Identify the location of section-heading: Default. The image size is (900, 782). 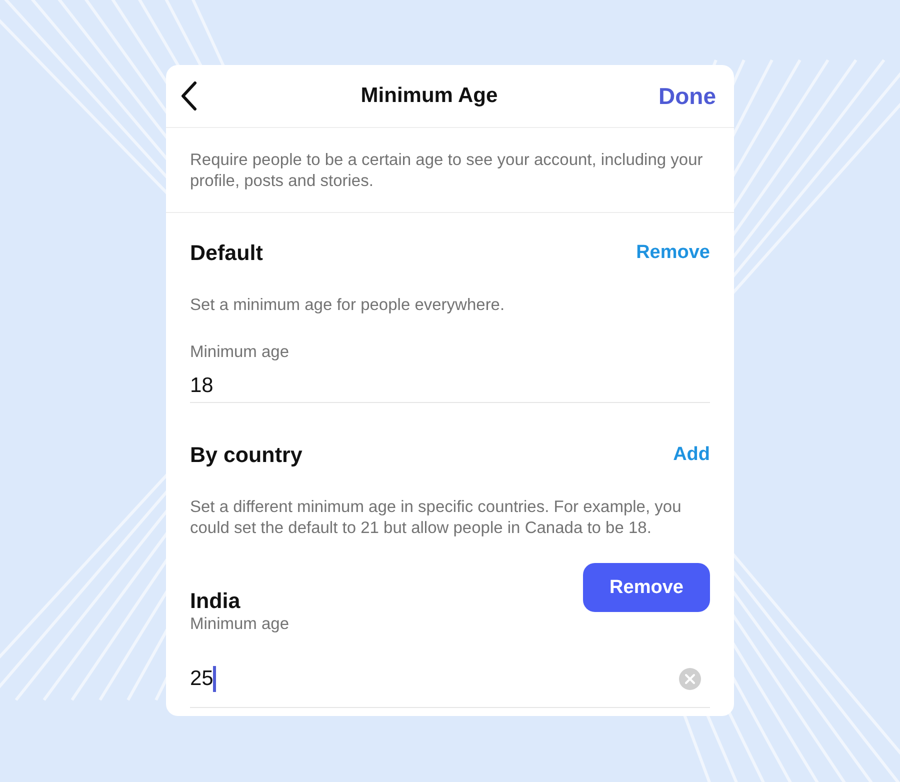
(226, 253).